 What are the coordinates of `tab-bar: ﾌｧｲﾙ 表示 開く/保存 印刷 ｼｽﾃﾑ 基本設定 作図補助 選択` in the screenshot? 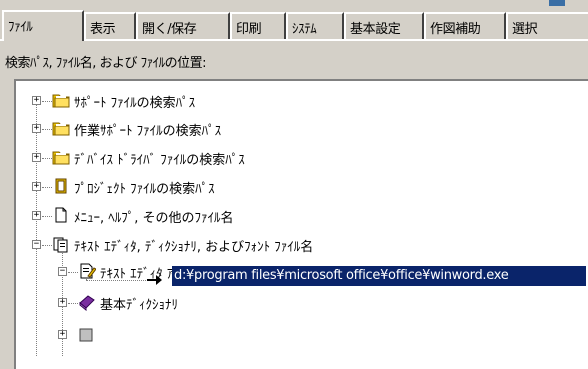 It's located at (294, 20).